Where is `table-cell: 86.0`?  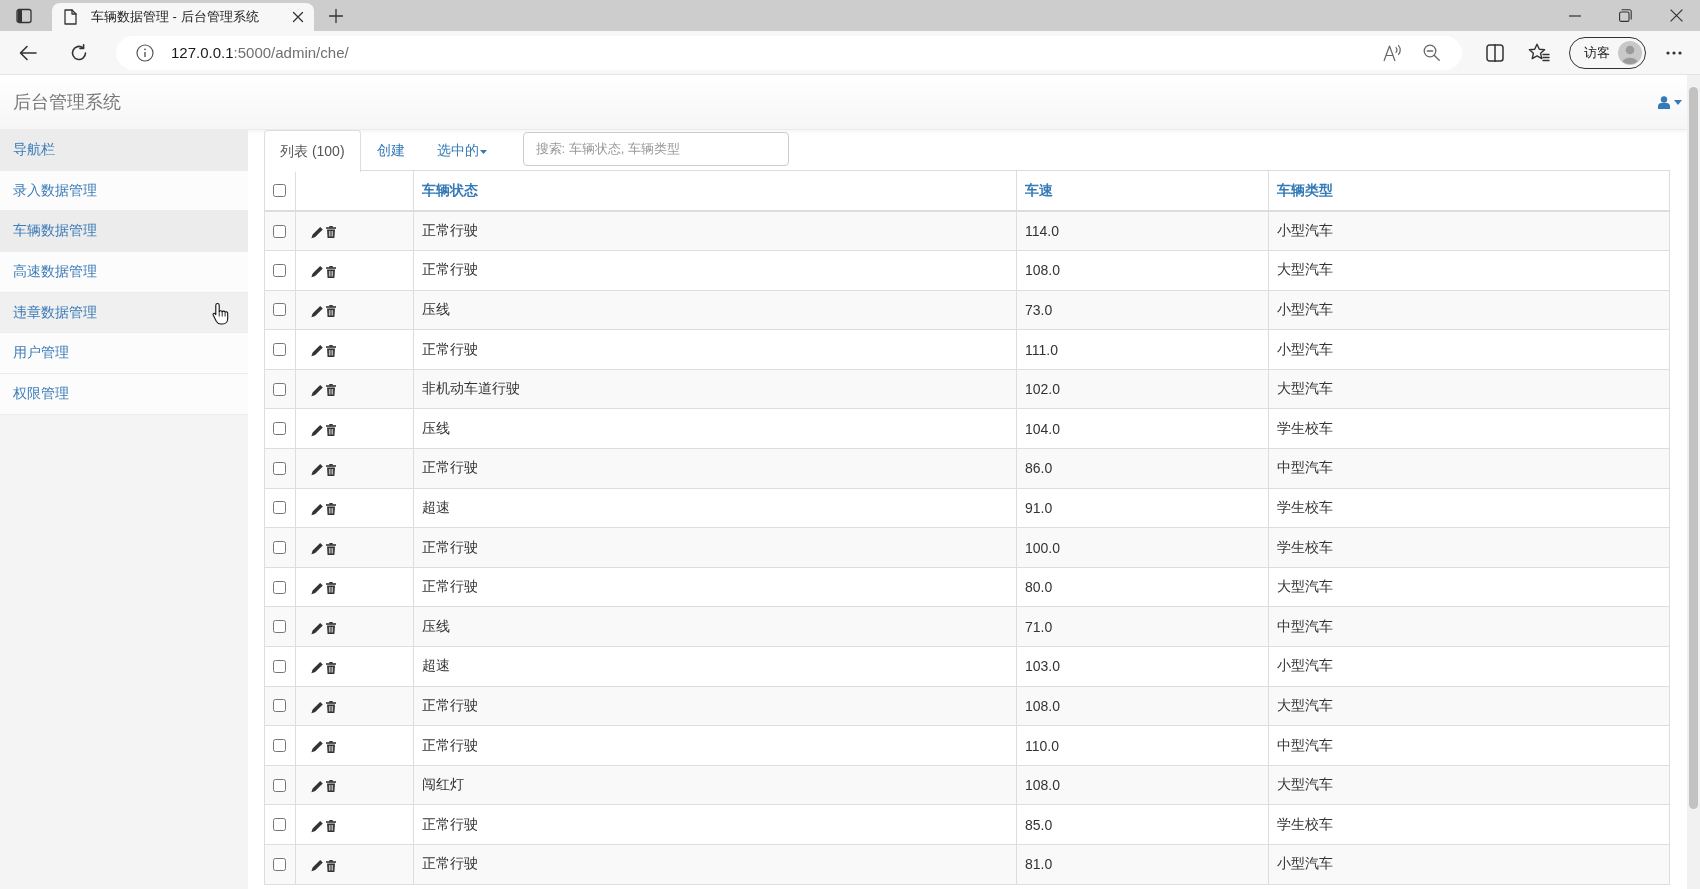
table-cell: 86.0 is located at coordinates (1142, 468).